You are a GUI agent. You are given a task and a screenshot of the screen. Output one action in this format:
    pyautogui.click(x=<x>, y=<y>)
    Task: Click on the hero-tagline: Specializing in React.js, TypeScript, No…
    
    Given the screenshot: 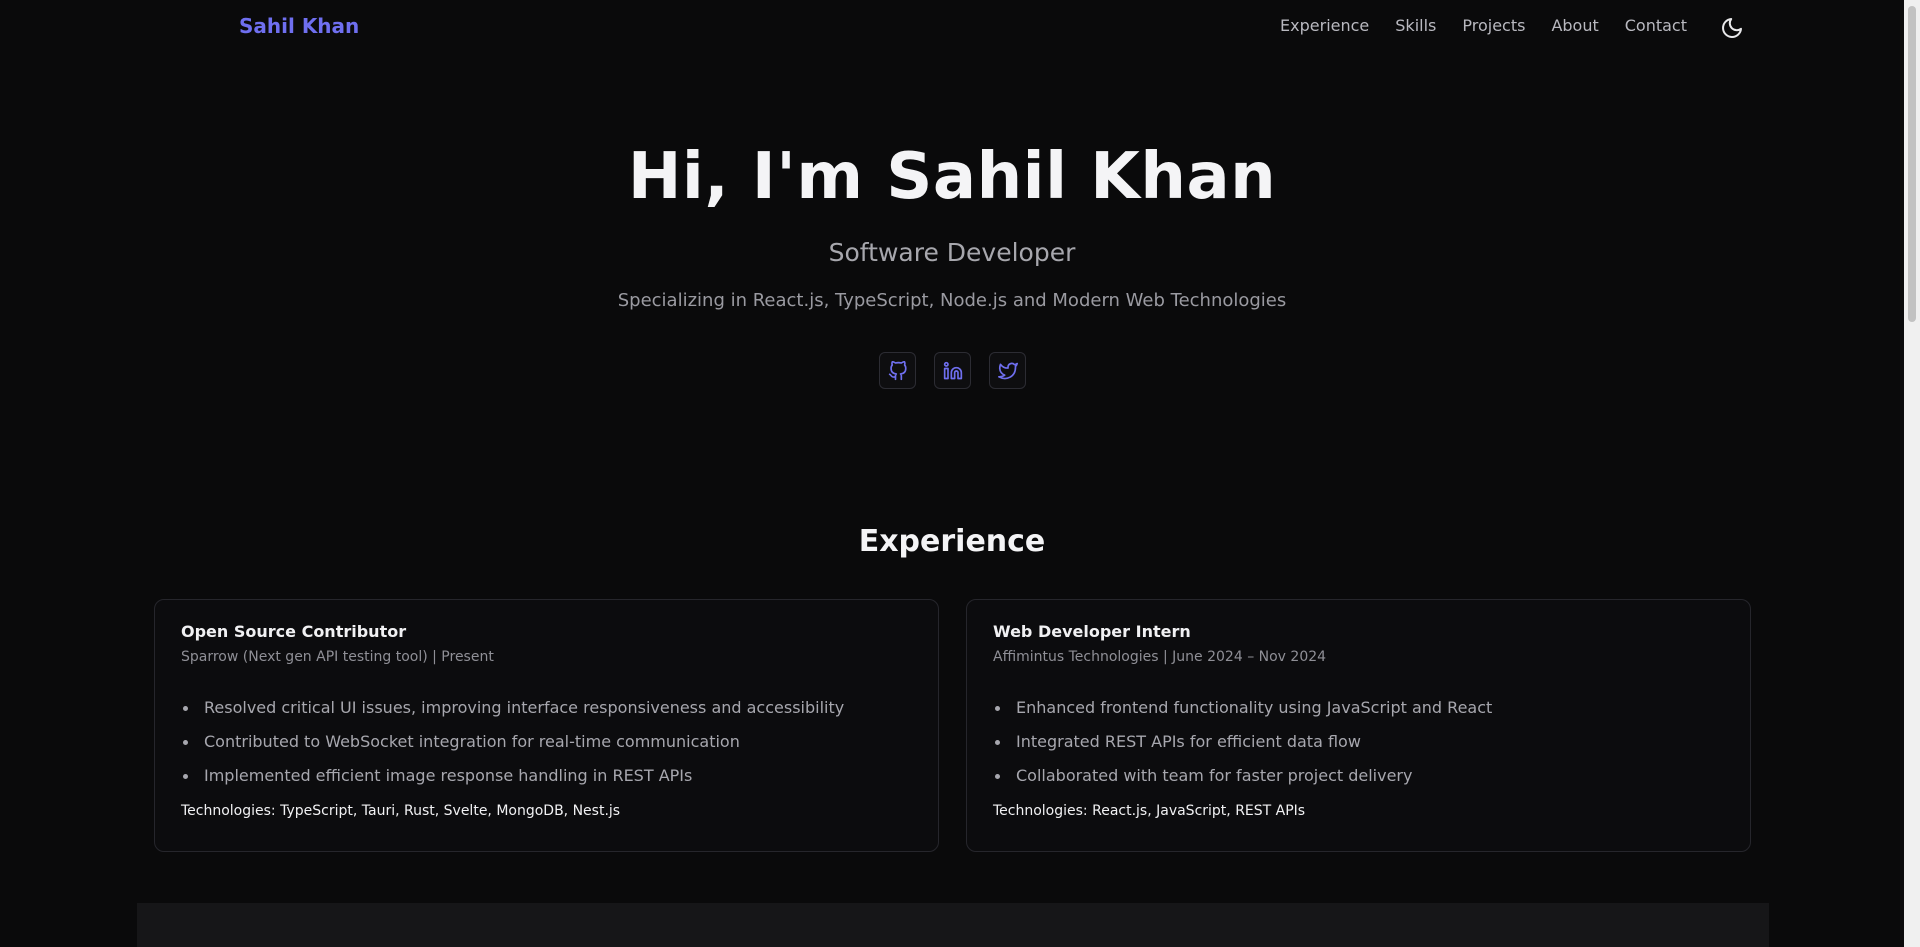 What is the action you would take?
    pyautogui.click(x=952, y=300)
    